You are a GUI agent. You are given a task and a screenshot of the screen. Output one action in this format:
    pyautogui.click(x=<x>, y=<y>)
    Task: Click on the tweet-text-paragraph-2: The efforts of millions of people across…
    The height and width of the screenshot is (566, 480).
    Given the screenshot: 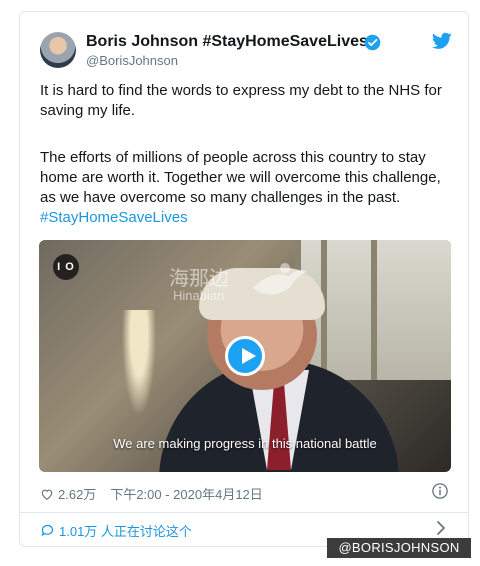 What is the action you would take?
    pyautogui.click(x=250, y=188)
    